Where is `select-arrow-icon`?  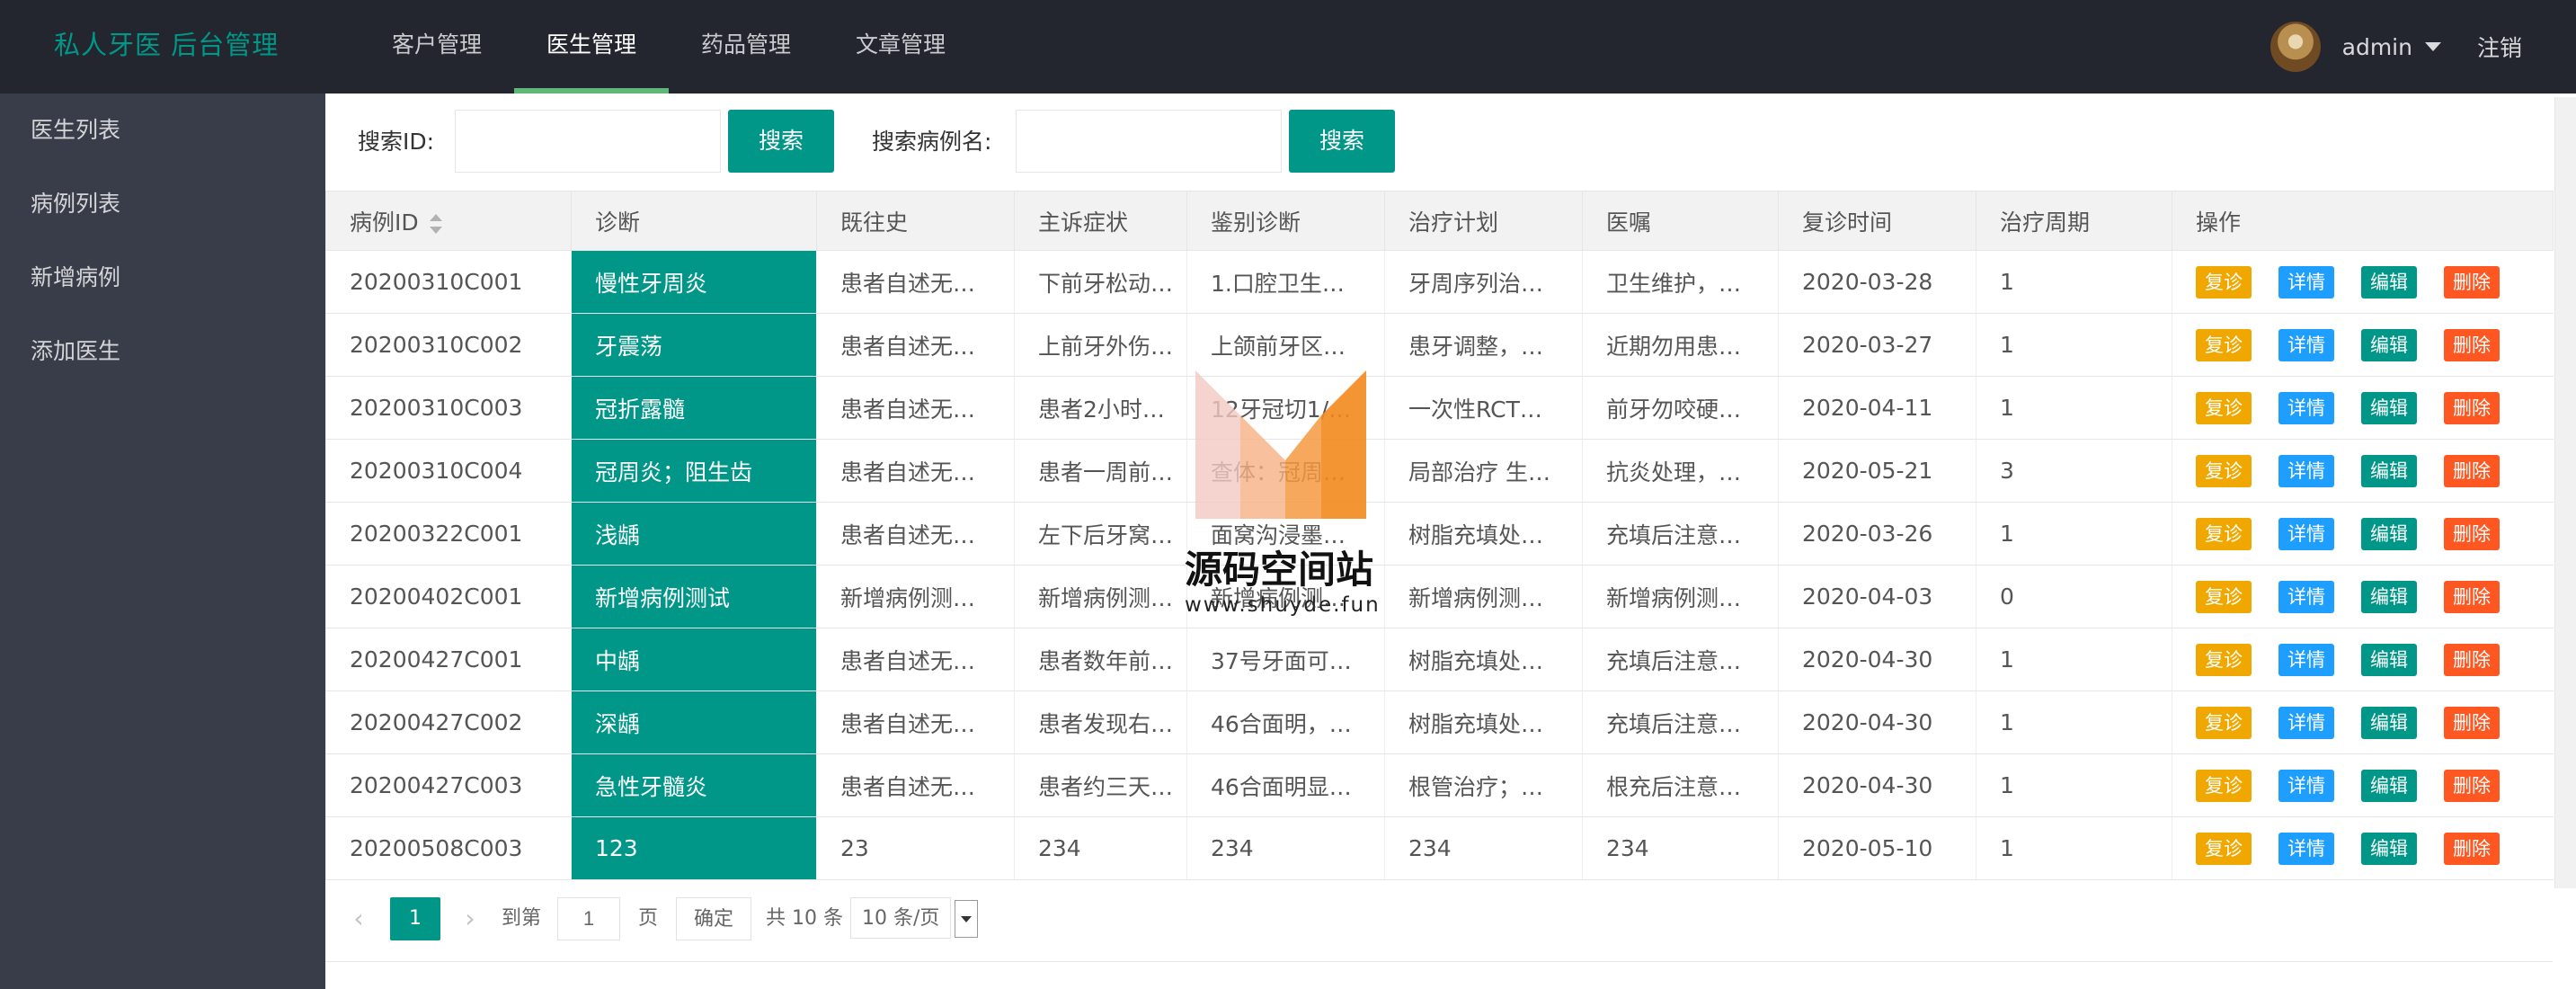 select-arrow-icon is located at coordinates (967, 919).